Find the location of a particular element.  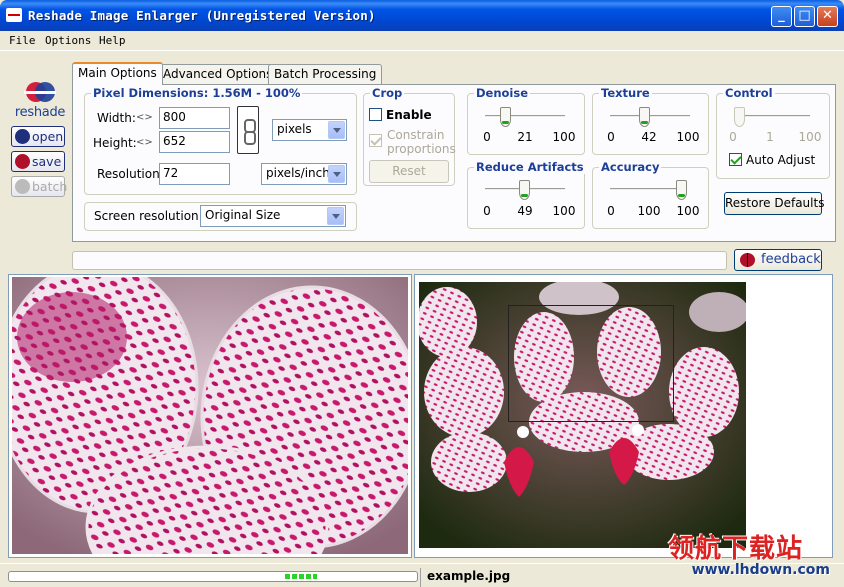

reshade-logo: reshade is located at coordinates (40, 101).